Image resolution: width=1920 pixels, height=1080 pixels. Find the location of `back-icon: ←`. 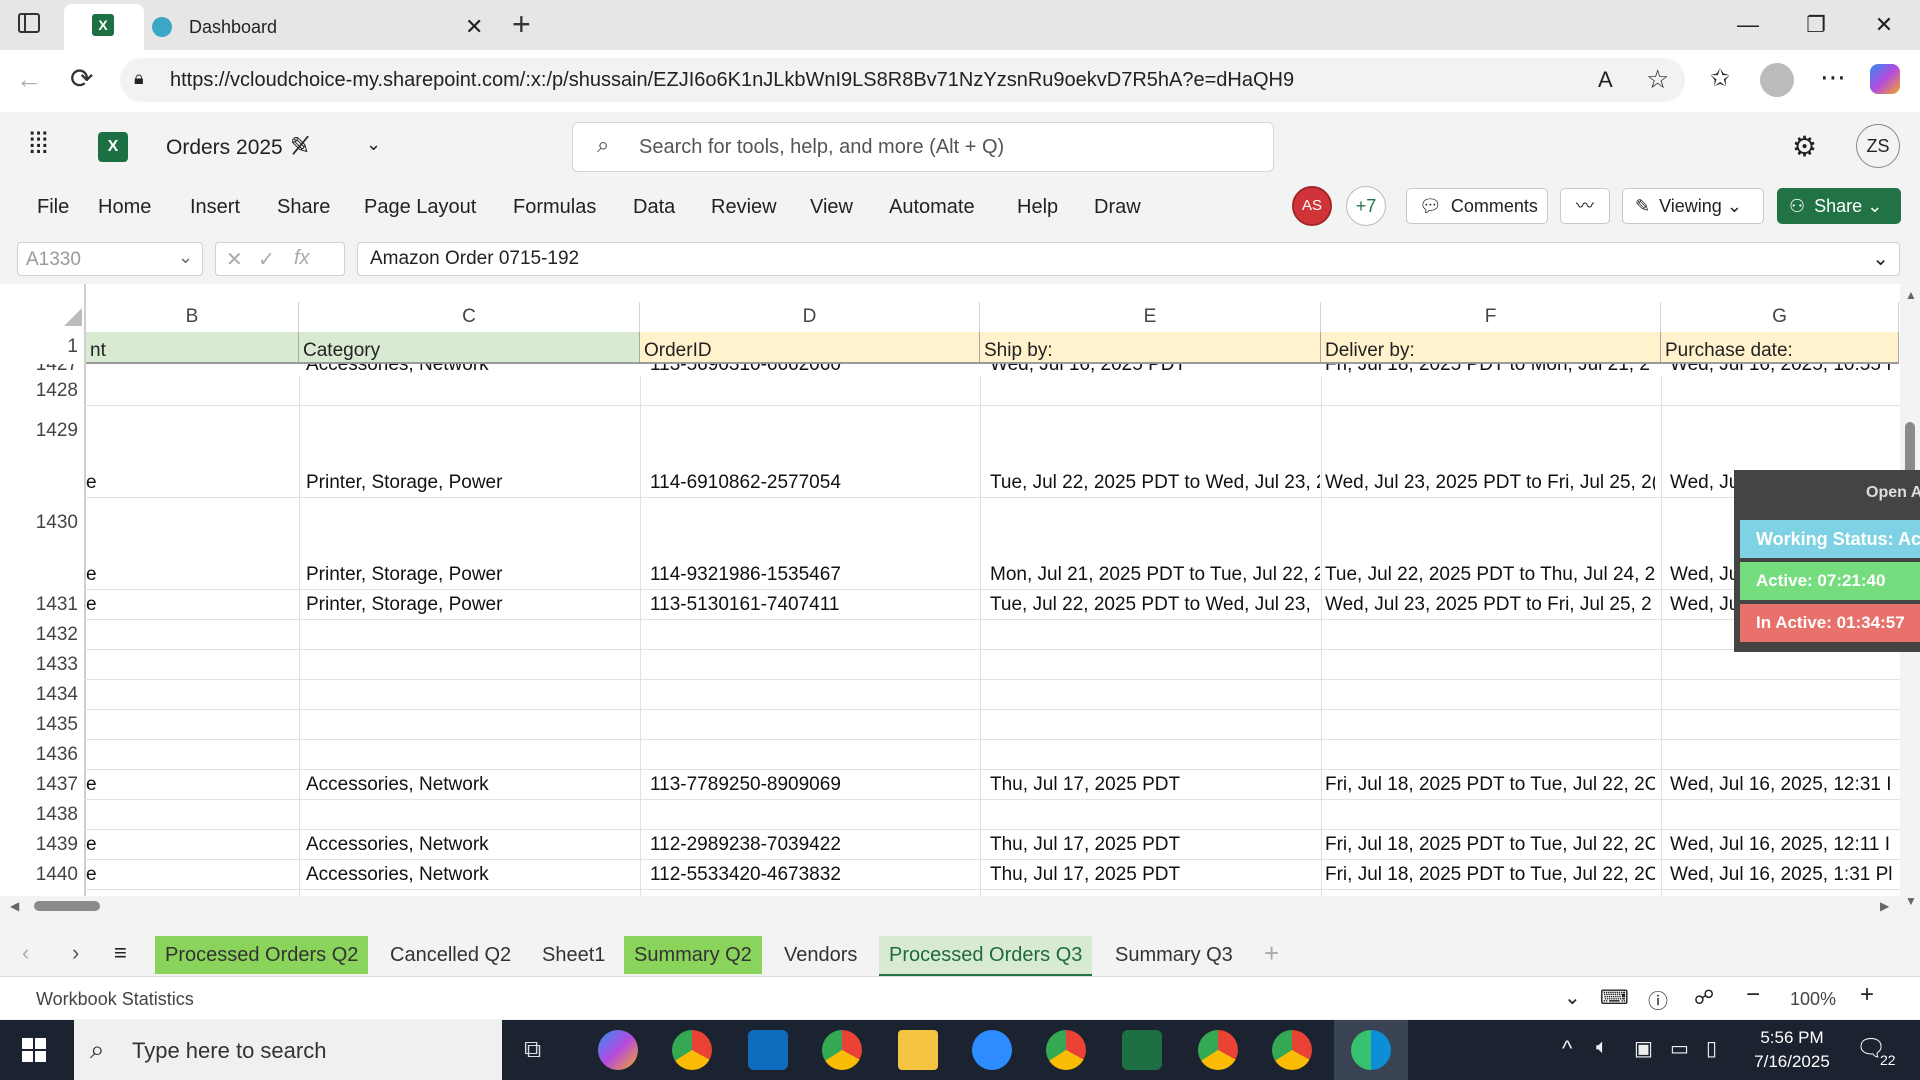

back-icon: ← is located at coordinates (29, 79).